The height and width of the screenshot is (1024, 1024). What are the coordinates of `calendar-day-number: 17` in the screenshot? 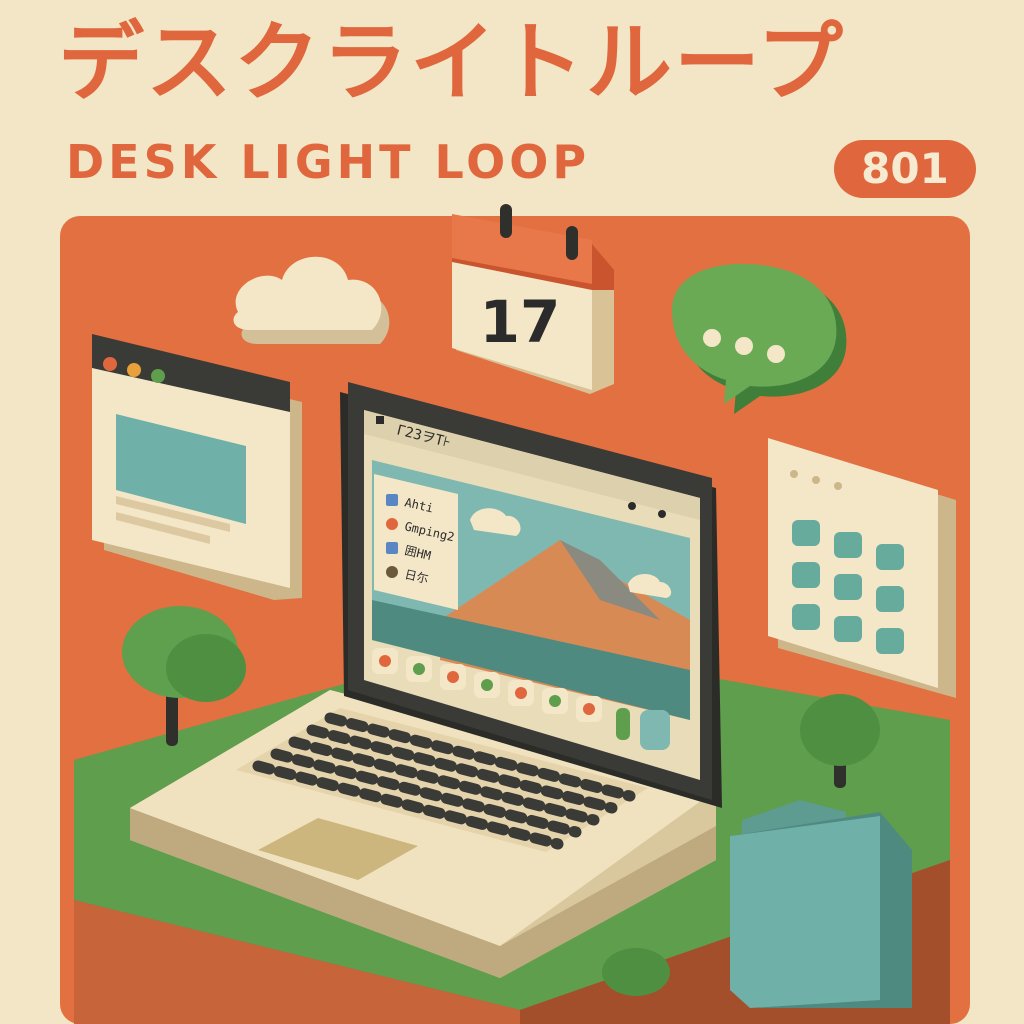 It's located at (520, 322).